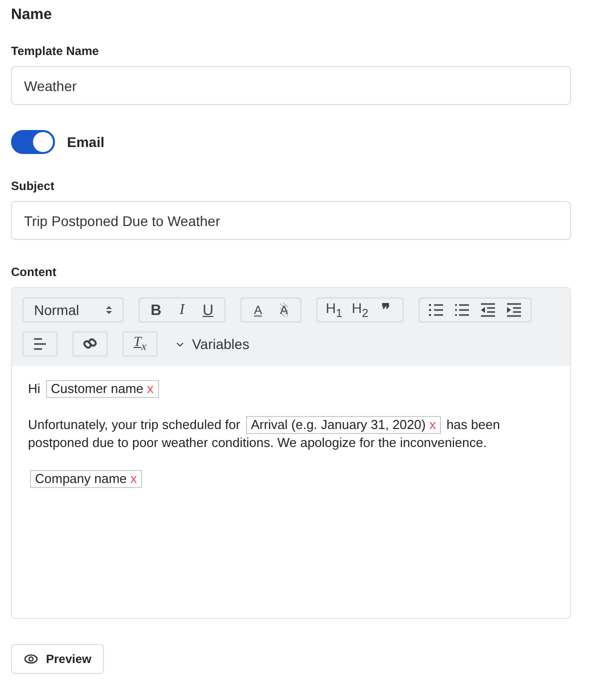 This screenshot has width=592, height=689. What do you see at coordinates (55, 51) in the screenshot?
I see `field-label: Template Name` at bounding box center [55, 51].